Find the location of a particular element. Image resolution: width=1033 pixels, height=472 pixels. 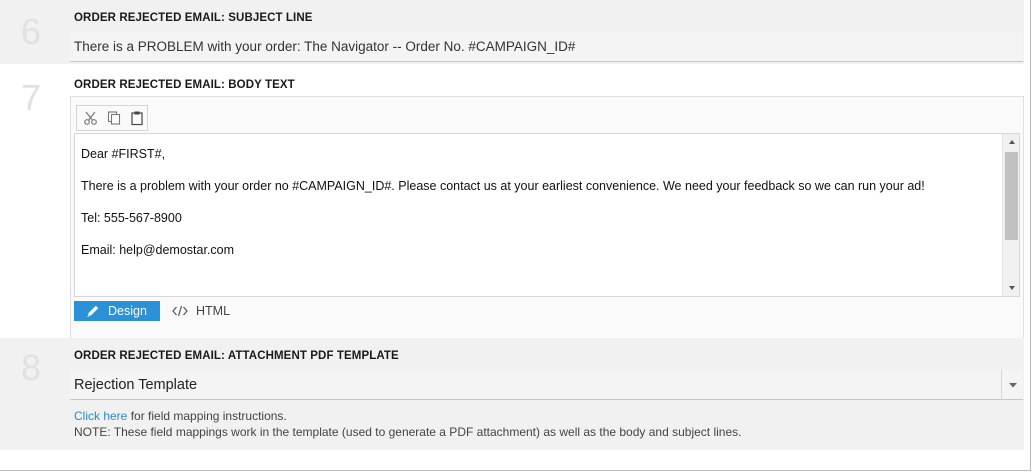

click-here-link: Click here is located at coordinates (100, 416).